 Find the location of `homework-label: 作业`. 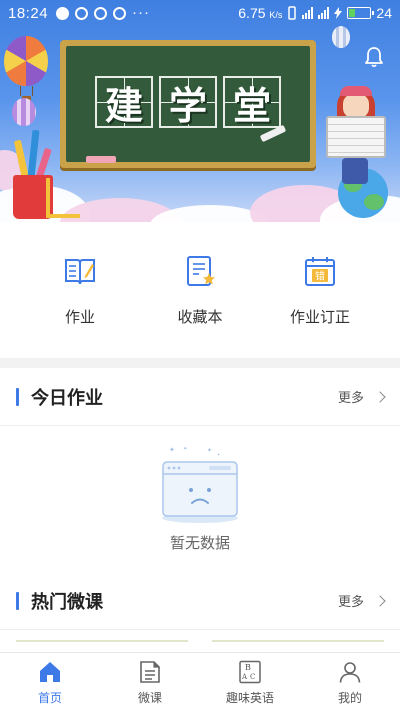

homework-label: 作业 is located at coordinates (79, 317).